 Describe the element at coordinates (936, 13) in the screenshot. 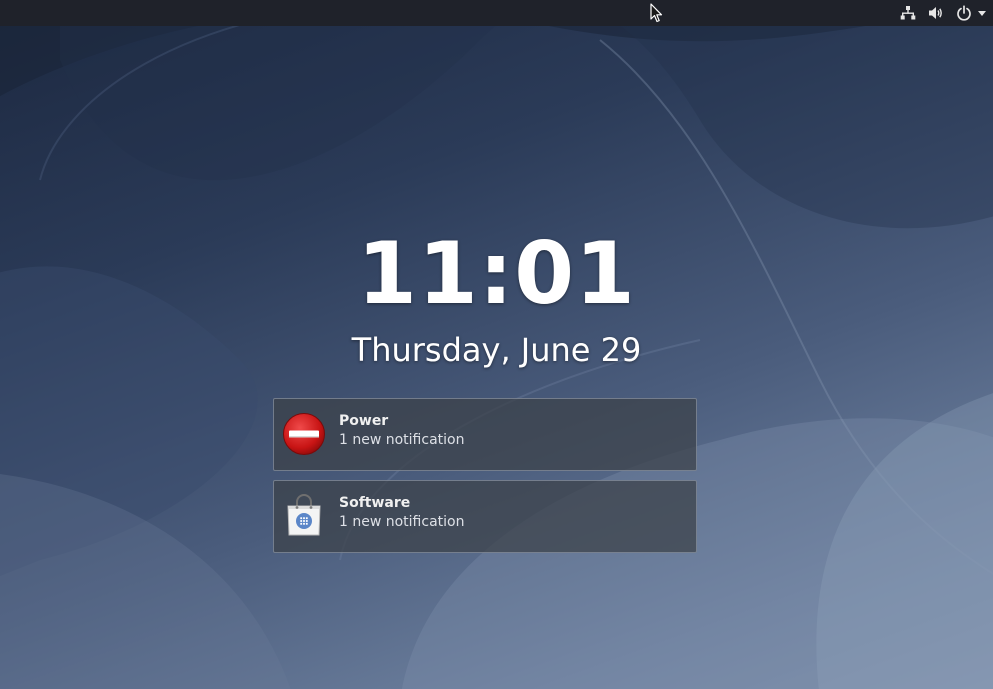

I see `volume-icon` at that location.